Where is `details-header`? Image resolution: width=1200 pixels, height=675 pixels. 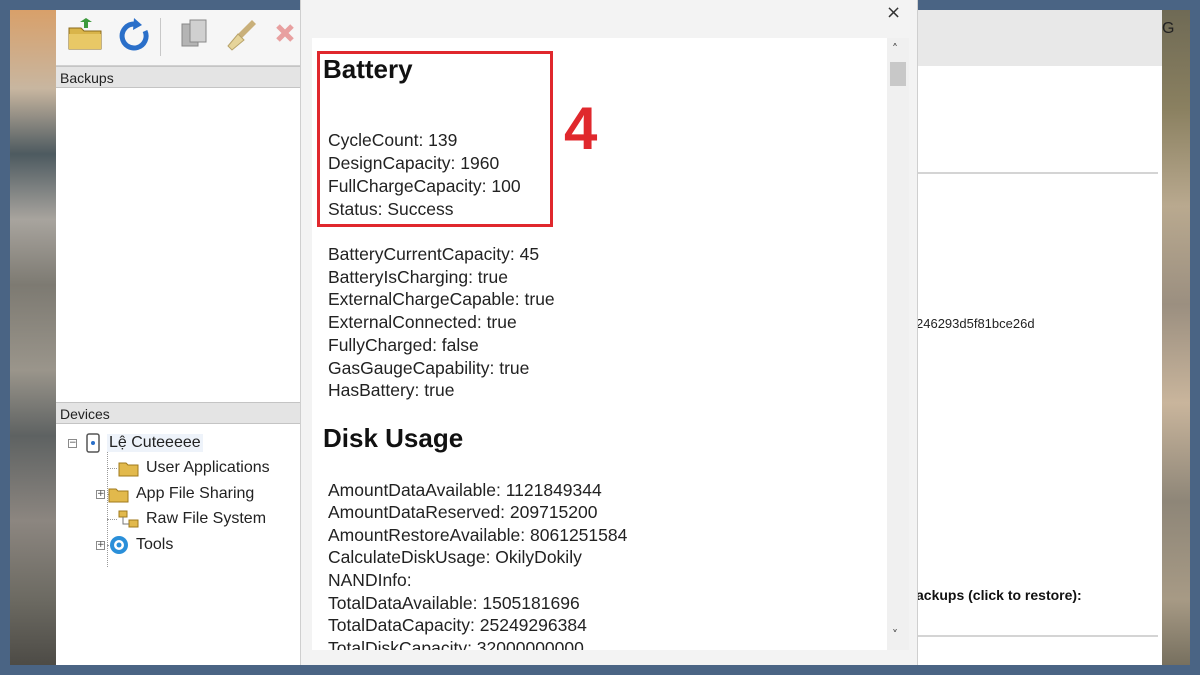 details-header is located at coordinates (1040, 38).